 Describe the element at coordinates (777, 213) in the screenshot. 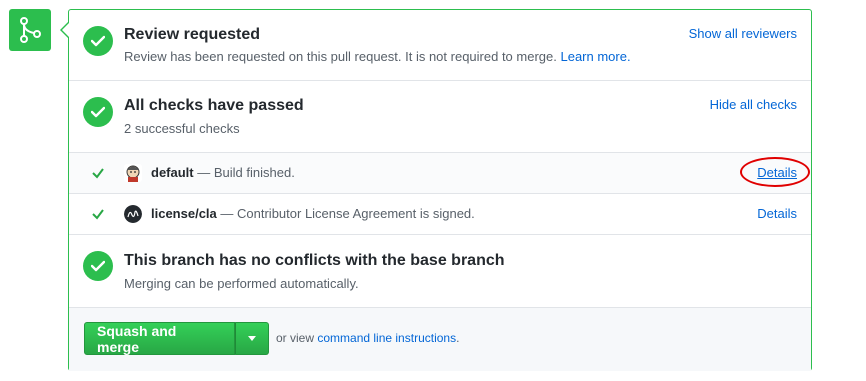

I see `details-link-license-cla: Details` at that location.